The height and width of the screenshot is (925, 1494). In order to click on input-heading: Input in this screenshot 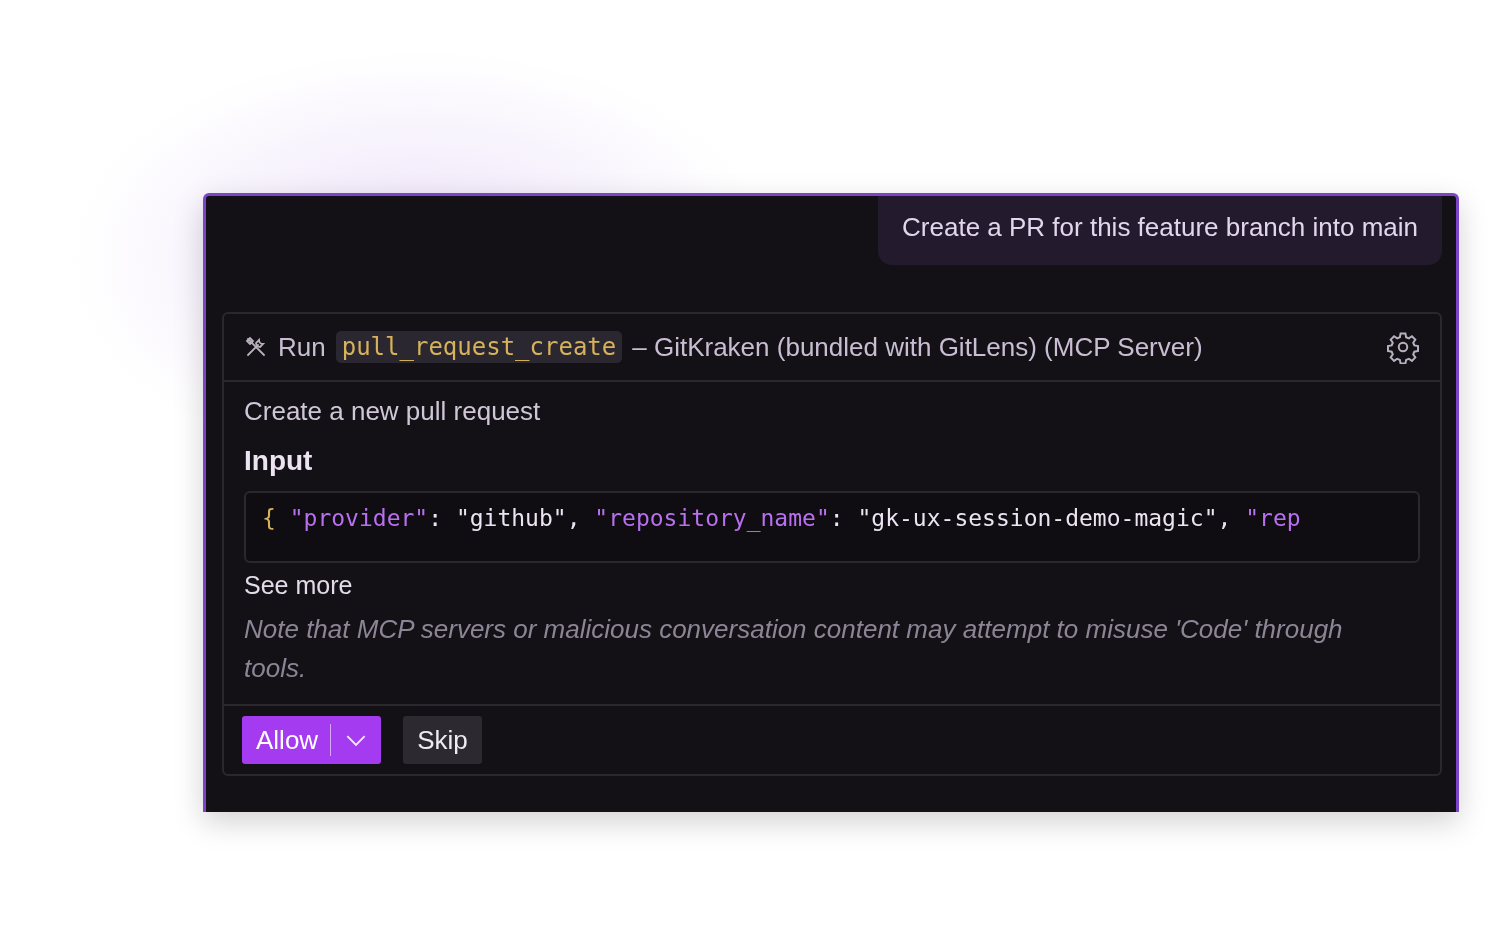, I will do `click(279, 461)`.